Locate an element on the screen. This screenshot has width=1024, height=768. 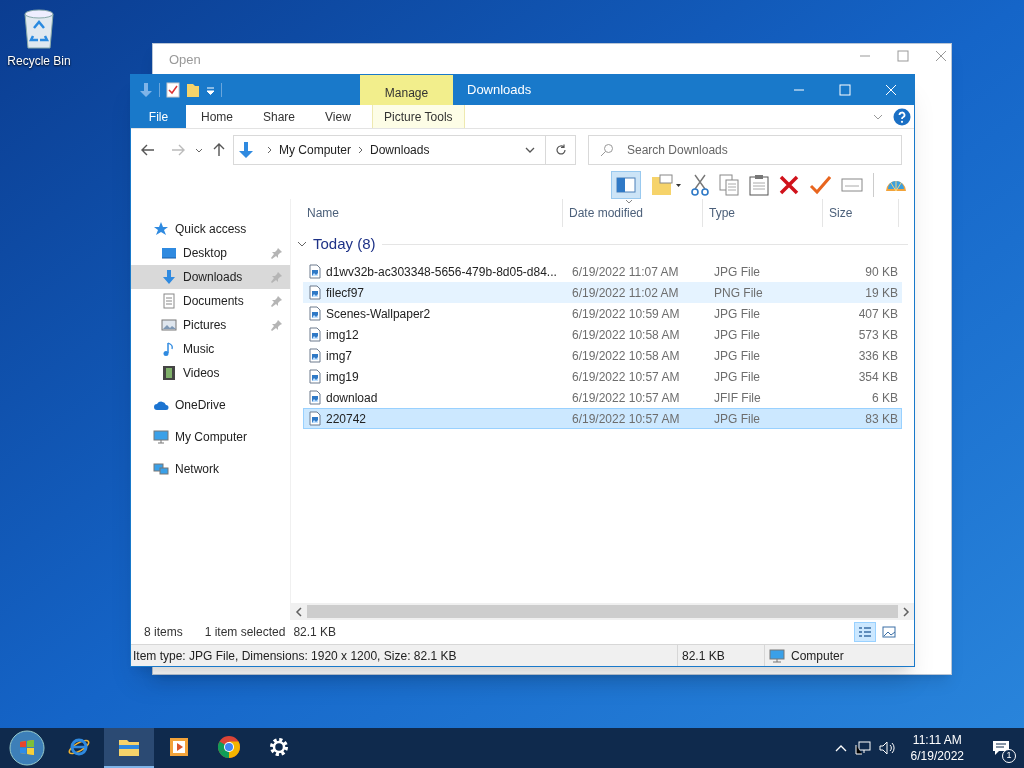
checklist-icon is located at coordinates (173, 90).